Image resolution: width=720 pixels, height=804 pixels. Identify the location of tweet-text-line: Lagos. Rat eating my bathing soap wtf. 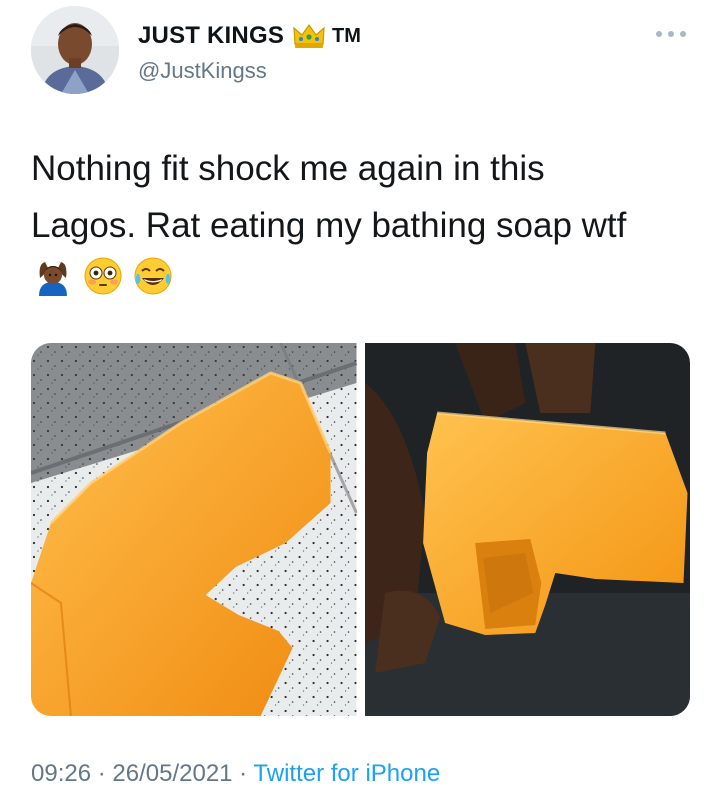
(329, 225).